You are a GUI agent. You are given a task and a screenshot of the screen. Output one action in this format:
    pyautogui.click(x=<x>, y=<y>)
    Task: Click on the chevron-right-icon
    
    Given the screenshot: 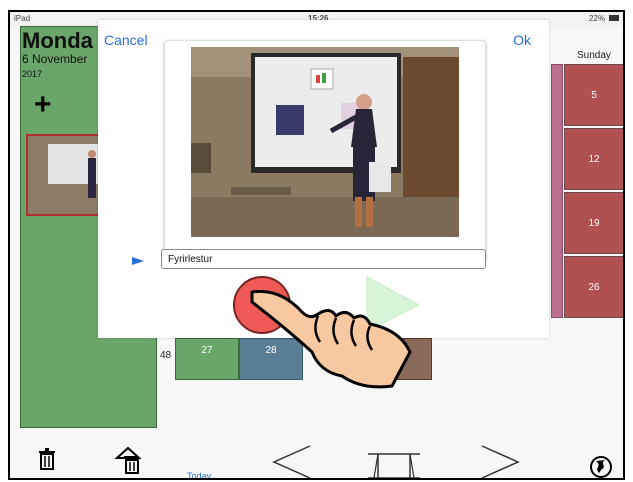 What is the action you would take?
    pyautogui.click(x=500, y=462)
    